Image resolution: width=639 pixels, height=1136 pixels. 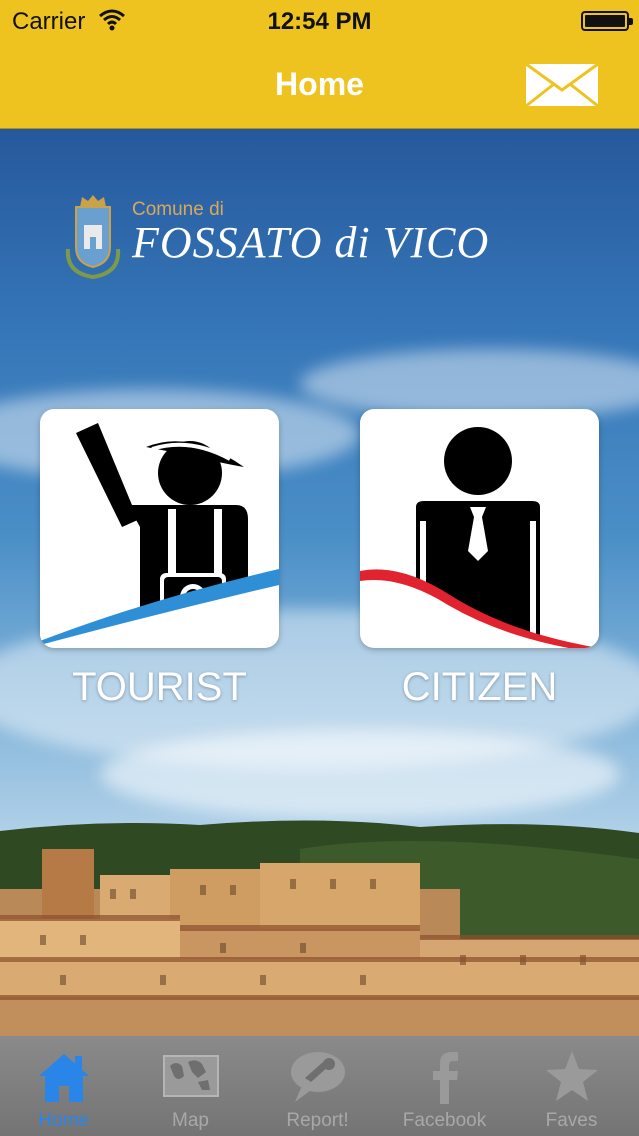 I want to click on status-bar: Carrier 12:54 PM, so click(x=319, y=20).